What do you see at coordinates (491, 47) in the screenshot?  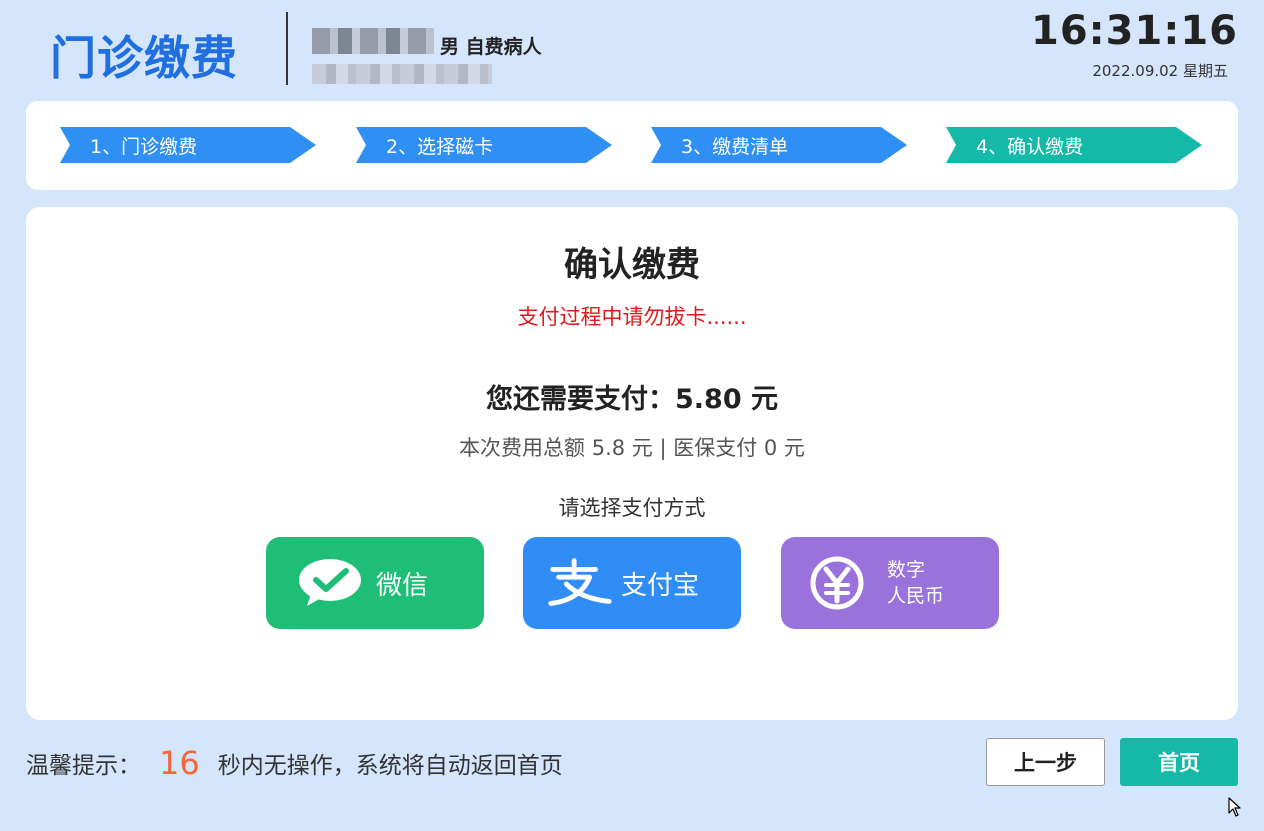 I see `patient-info: 男 自费病人` at bounding box center [491, 47].